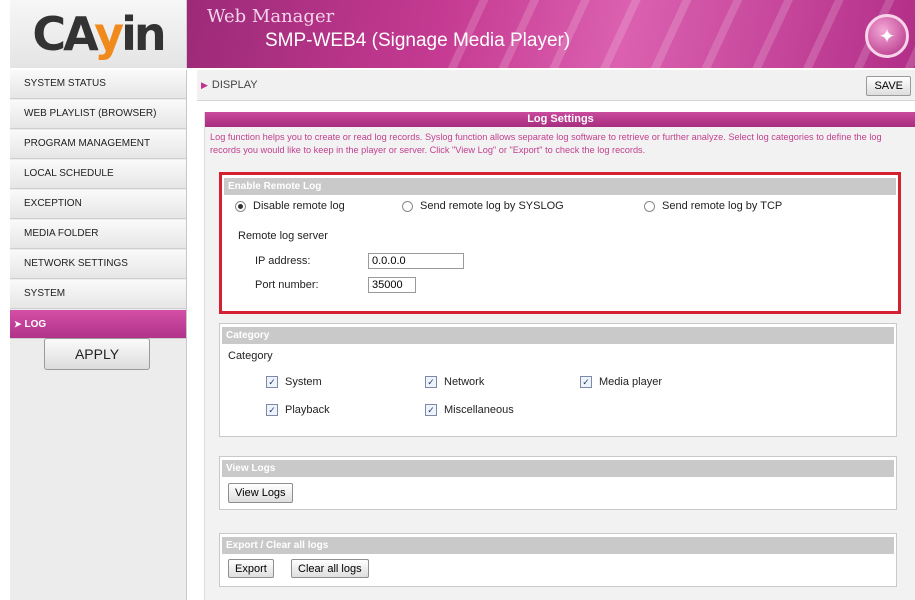 This screenshot has height=600, width=915. Describe the element at coordinates (416, 261) in the screenshot. I see `ip-address-input` at that location.